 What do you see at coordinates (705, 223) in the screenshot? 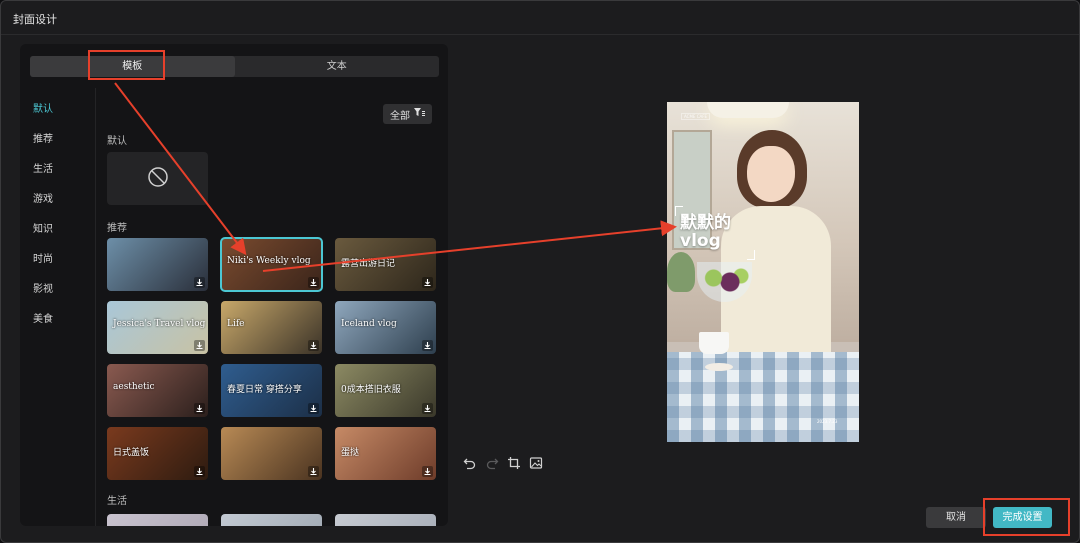
I see `preview-title-line1: 默默的` at bounding box center [705, 223].